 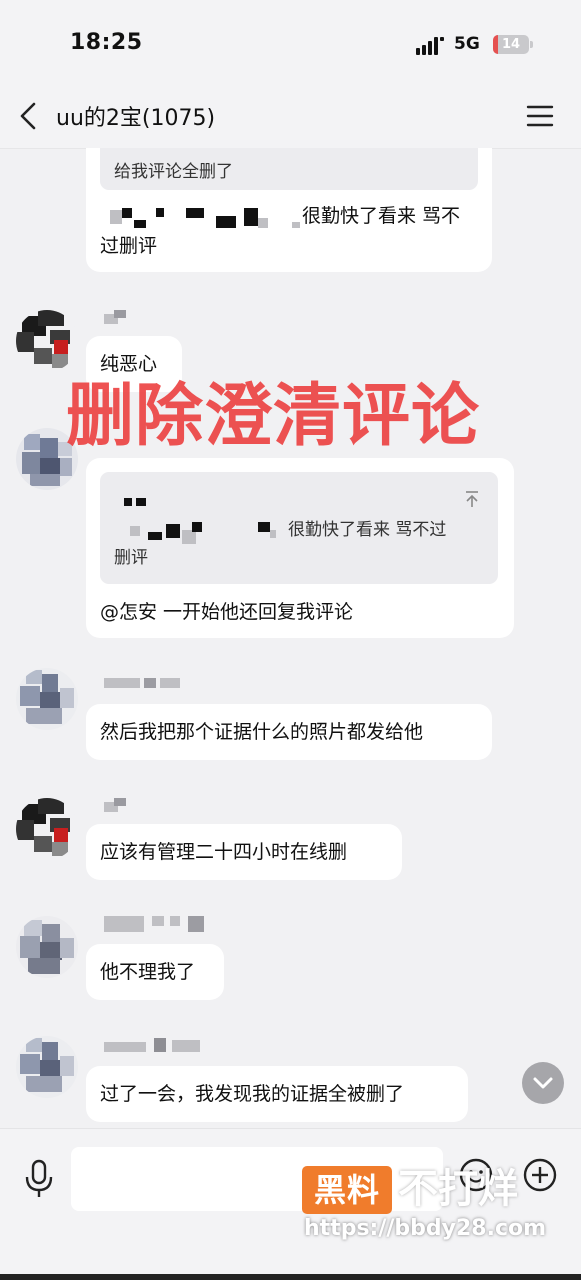 I want to click on chat-header: uu的2宝(1075), so click(x=290, y=117).